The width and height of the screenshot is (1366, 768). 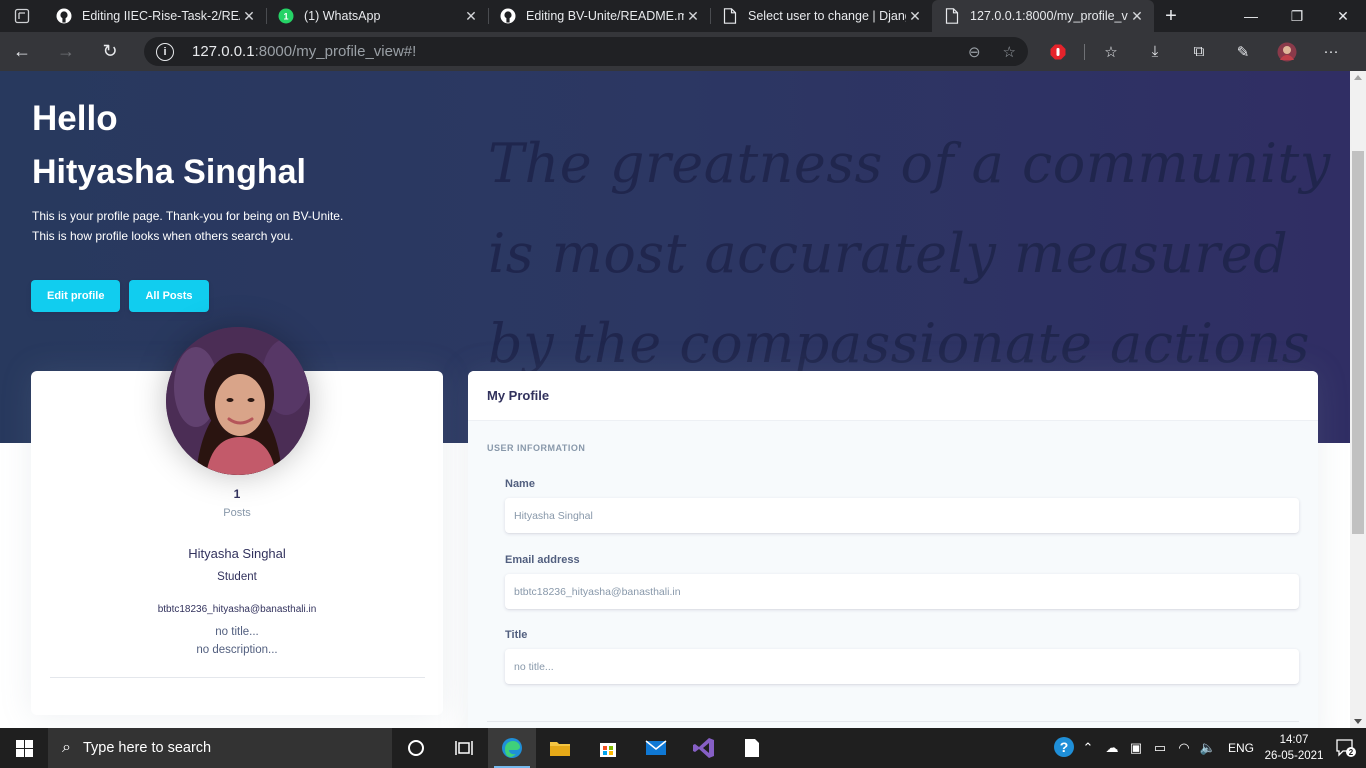 I want to click on restore-icon: ❐, so click(x=1297, y=16).